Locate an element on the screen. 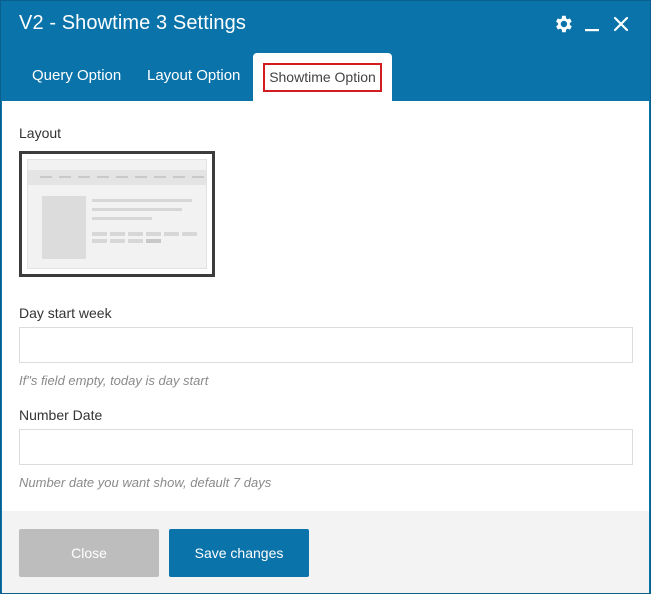 The width and height of the screenshot is (651, 594). close-icon is located at coordinates (621, 24).